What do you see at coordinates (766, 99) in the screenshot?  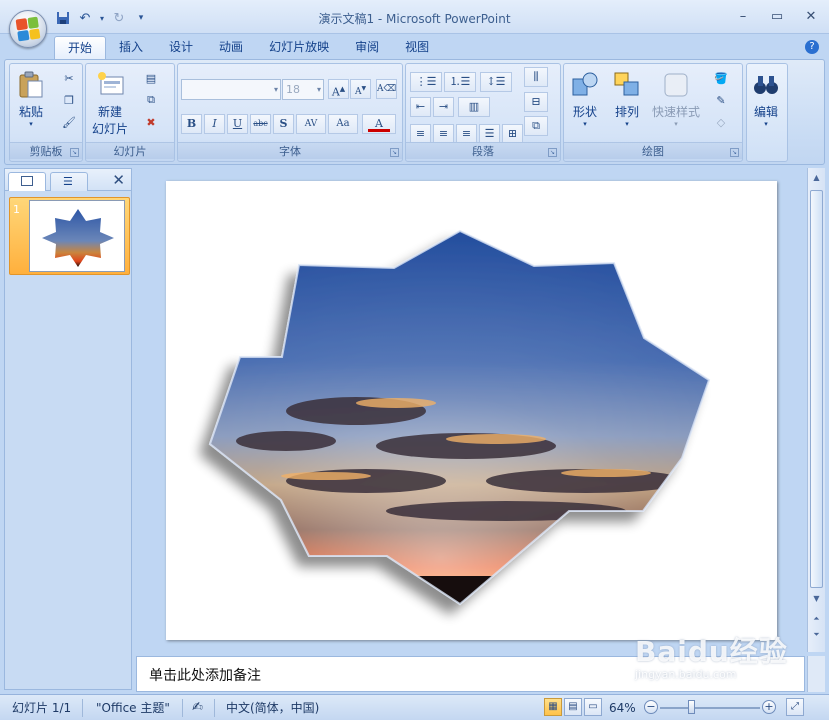 I see `editing-button: 编辑 ▾` at bounding box center [766, 99].